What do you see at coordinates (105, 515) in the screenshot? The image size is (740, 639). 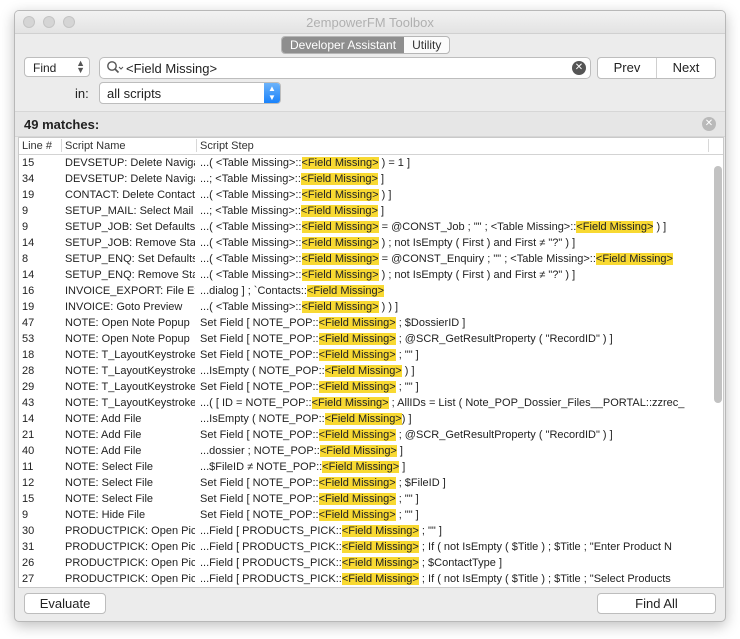 I see `script-name-cell: NOTE: Hide File` at bounding box center [105, 515].